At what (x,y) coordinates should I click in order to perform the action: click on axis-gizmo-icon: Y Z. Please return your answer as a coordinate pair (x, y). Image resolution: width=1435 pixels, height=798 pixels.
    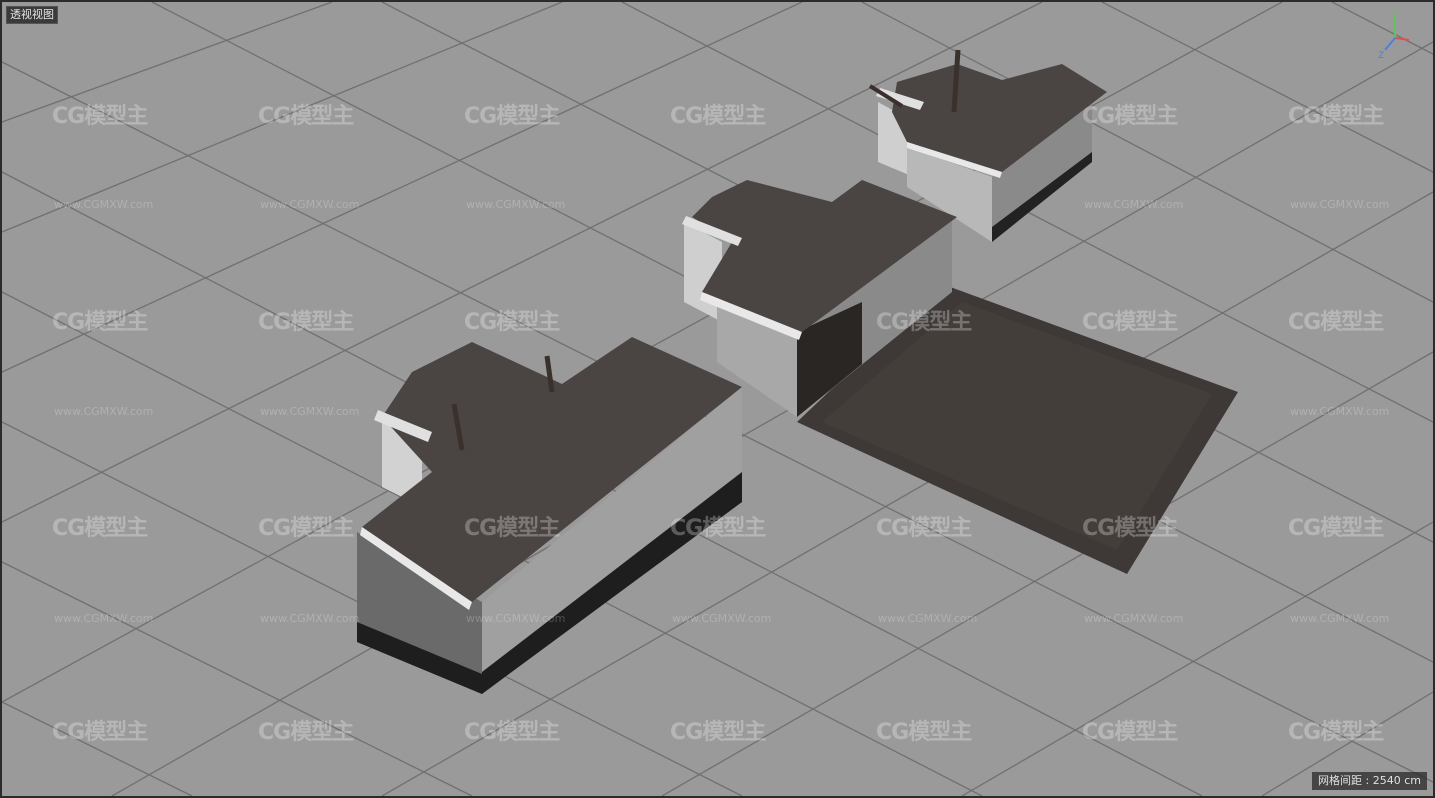
    Looking at the image, I should click on (1394, 35).